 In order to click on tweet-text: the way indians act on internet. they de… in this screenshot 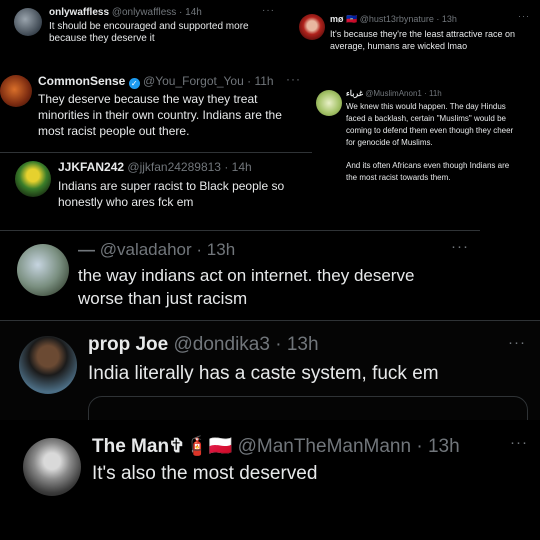, I will do `click(246, 287)`.